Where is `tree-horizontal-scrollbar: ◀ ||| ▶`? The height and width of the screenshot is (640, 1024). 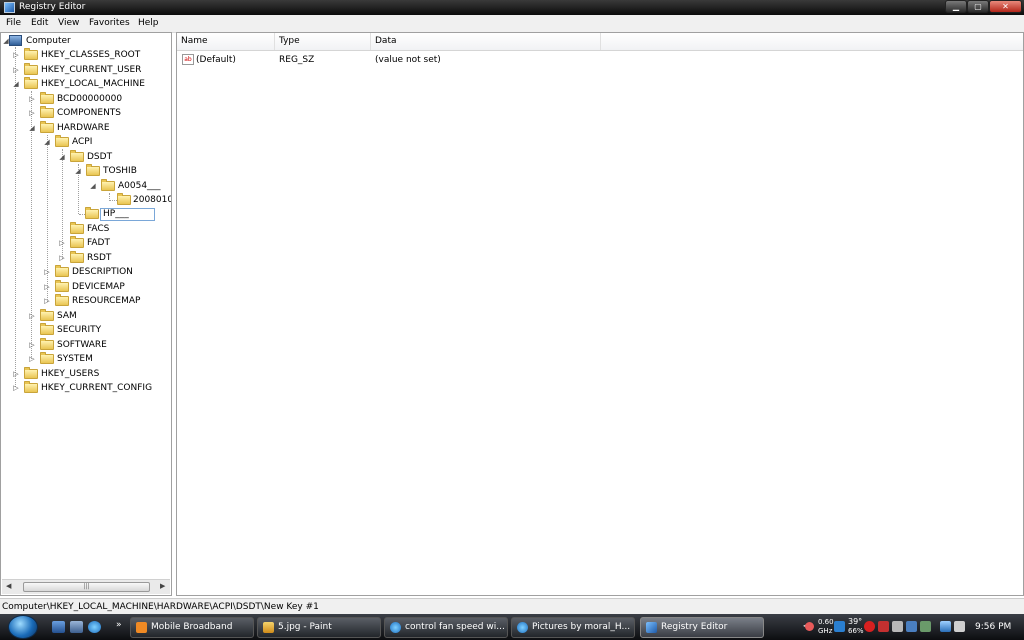
tree-horizontal-scrollbar: ◀ ||| ▶ is located at coordinates (86, 586).